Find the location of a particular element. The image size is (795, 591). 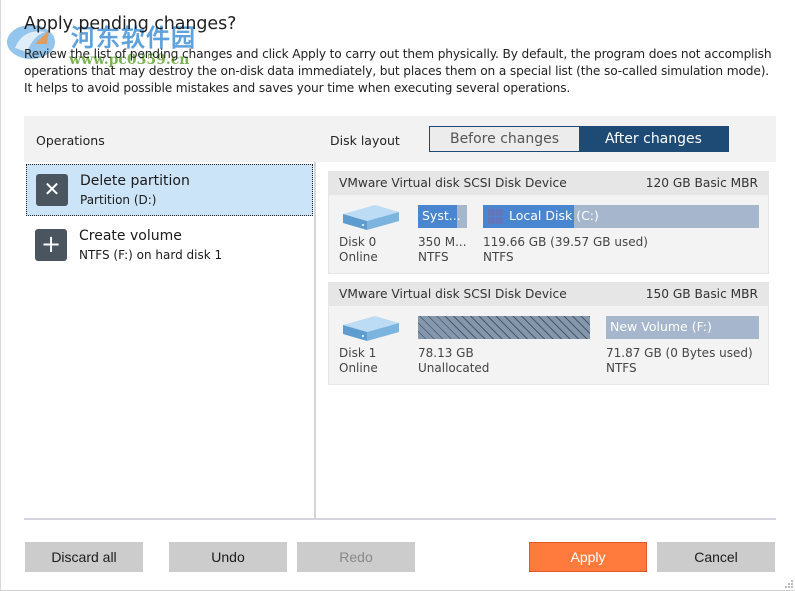

disk-number: Disk 1 is located at coordinates (358, 353).